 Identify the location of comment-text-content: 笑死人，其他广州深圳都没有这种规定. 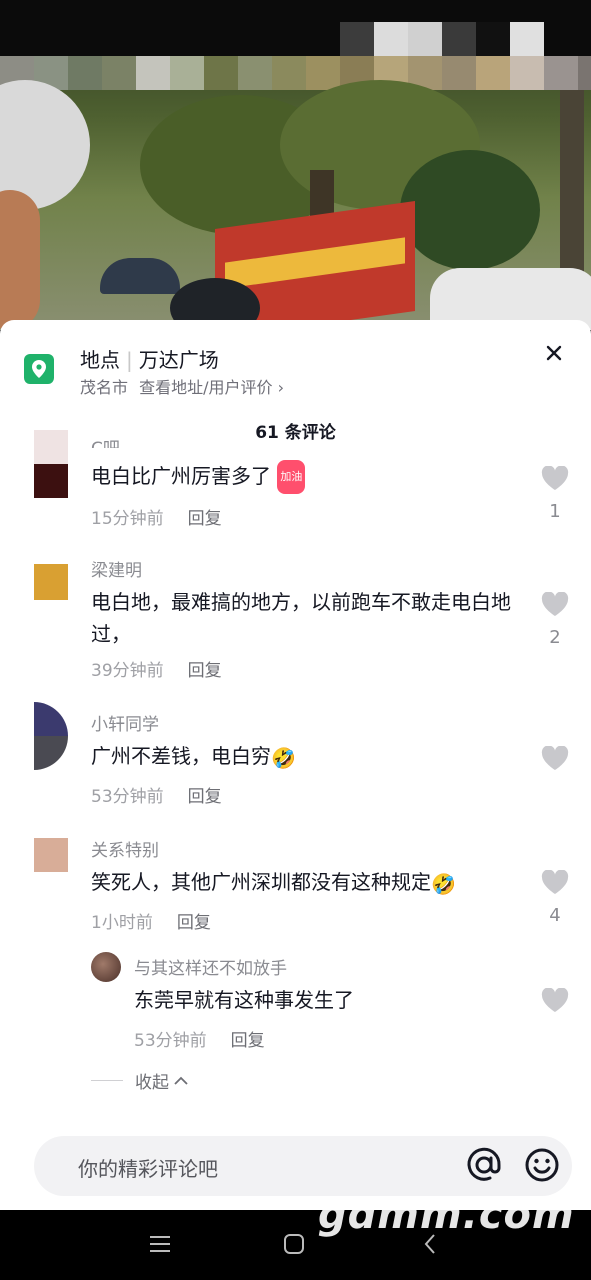
(261, 882).